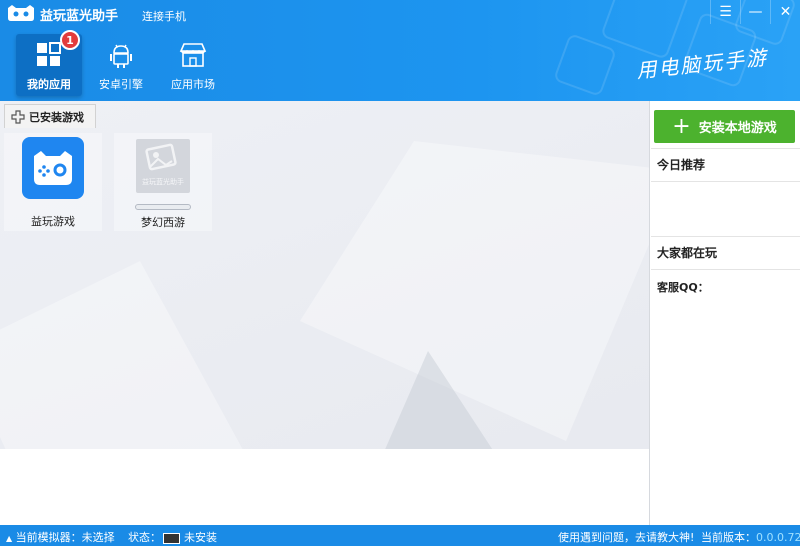  What do you see at coordinates (725, 313) in the screenshot?
I see `right-sidebar: + 安装本地游戏 今日推荐 大家都在玩 客服QQ：` at bounding box center [725, 313].